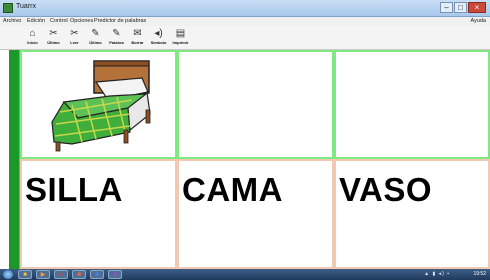  I want to click on window-controls: – □ ×, so click(463, 7).